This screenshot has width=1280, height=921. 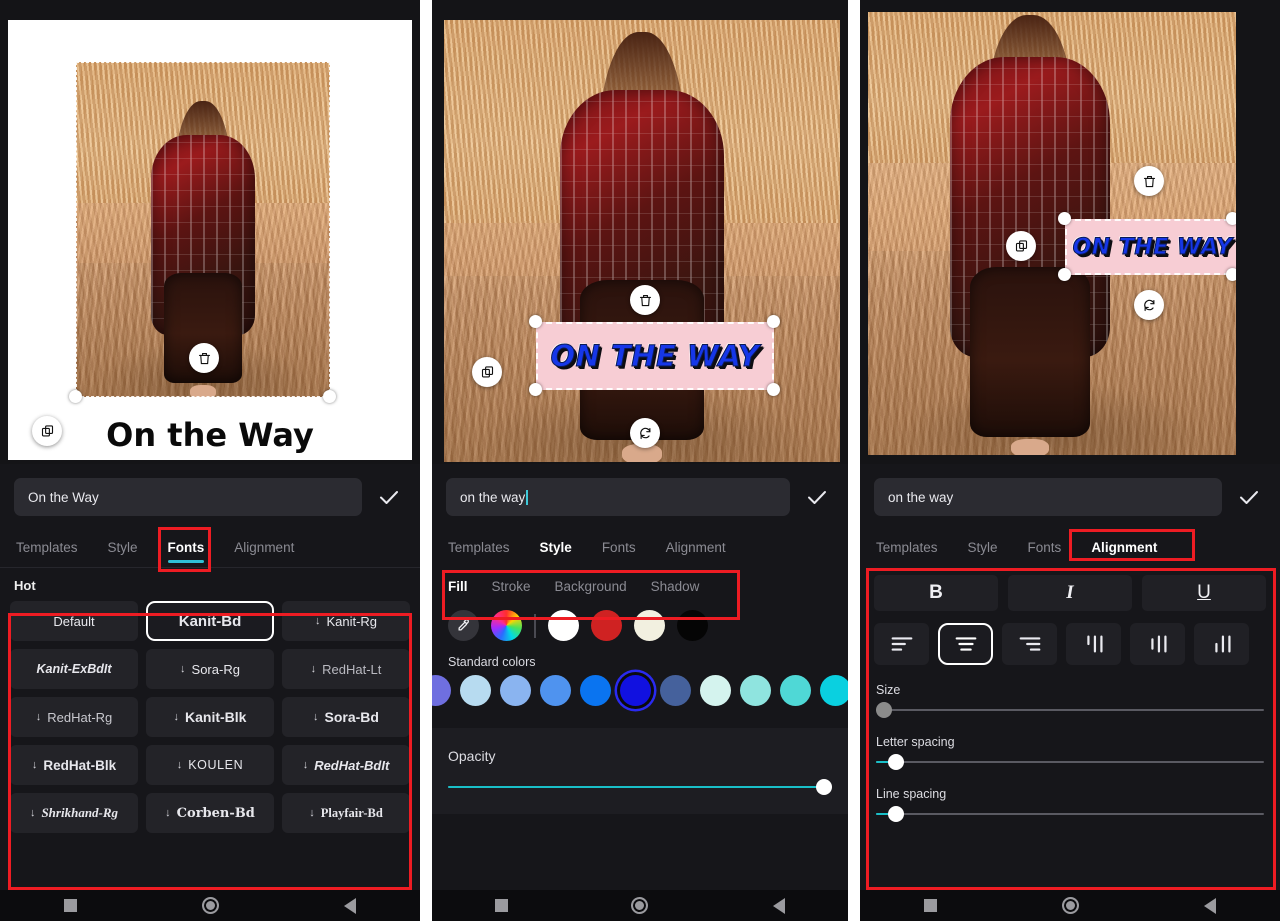 What do you see at coordinates (563, 625) in the screenshot?
I see `swatch-white` at bounding box center [563, 625].